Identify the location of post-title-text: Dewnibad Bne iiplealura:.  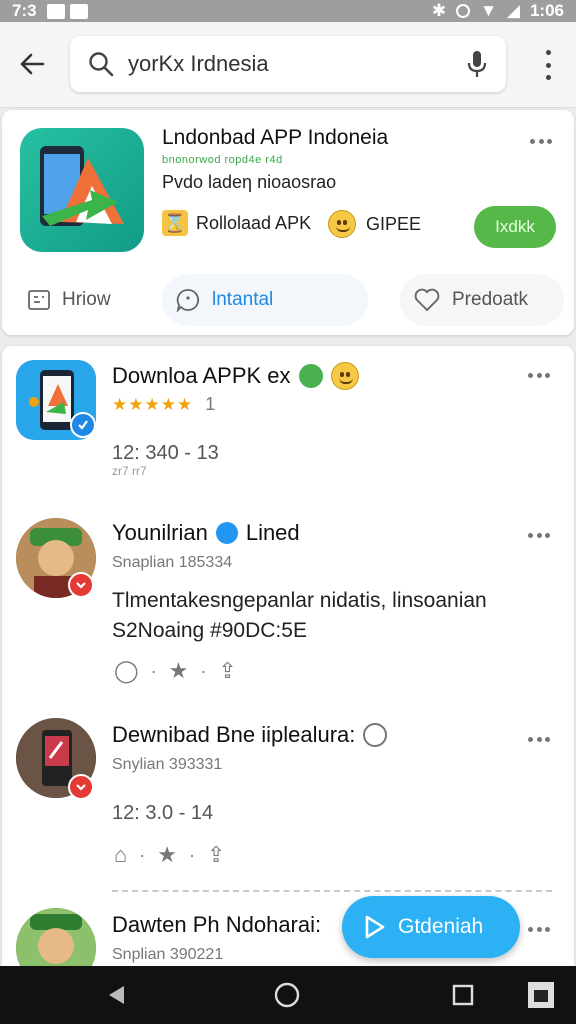
(234, 734).